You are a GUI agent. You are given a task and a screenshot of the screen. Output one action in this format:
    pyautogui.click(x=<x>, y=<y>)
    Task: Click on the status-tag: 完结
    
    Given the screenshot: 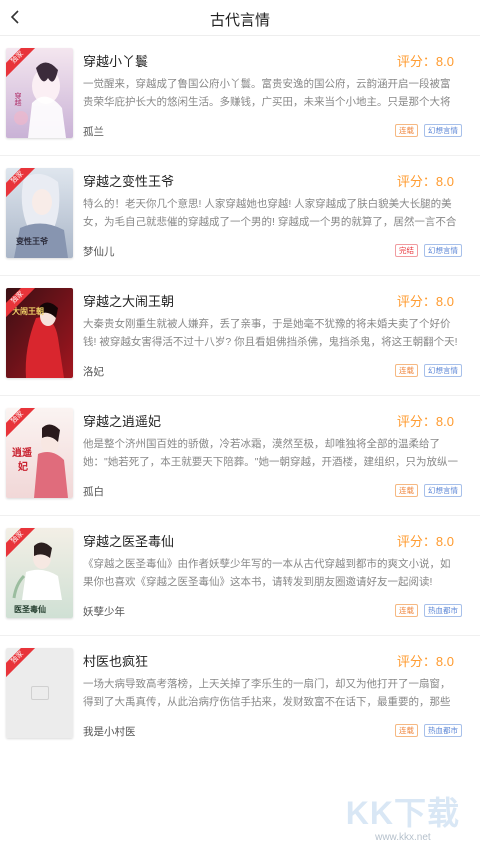 What is the action you would take?
    pyautogui.click(x=406, y=250)
    